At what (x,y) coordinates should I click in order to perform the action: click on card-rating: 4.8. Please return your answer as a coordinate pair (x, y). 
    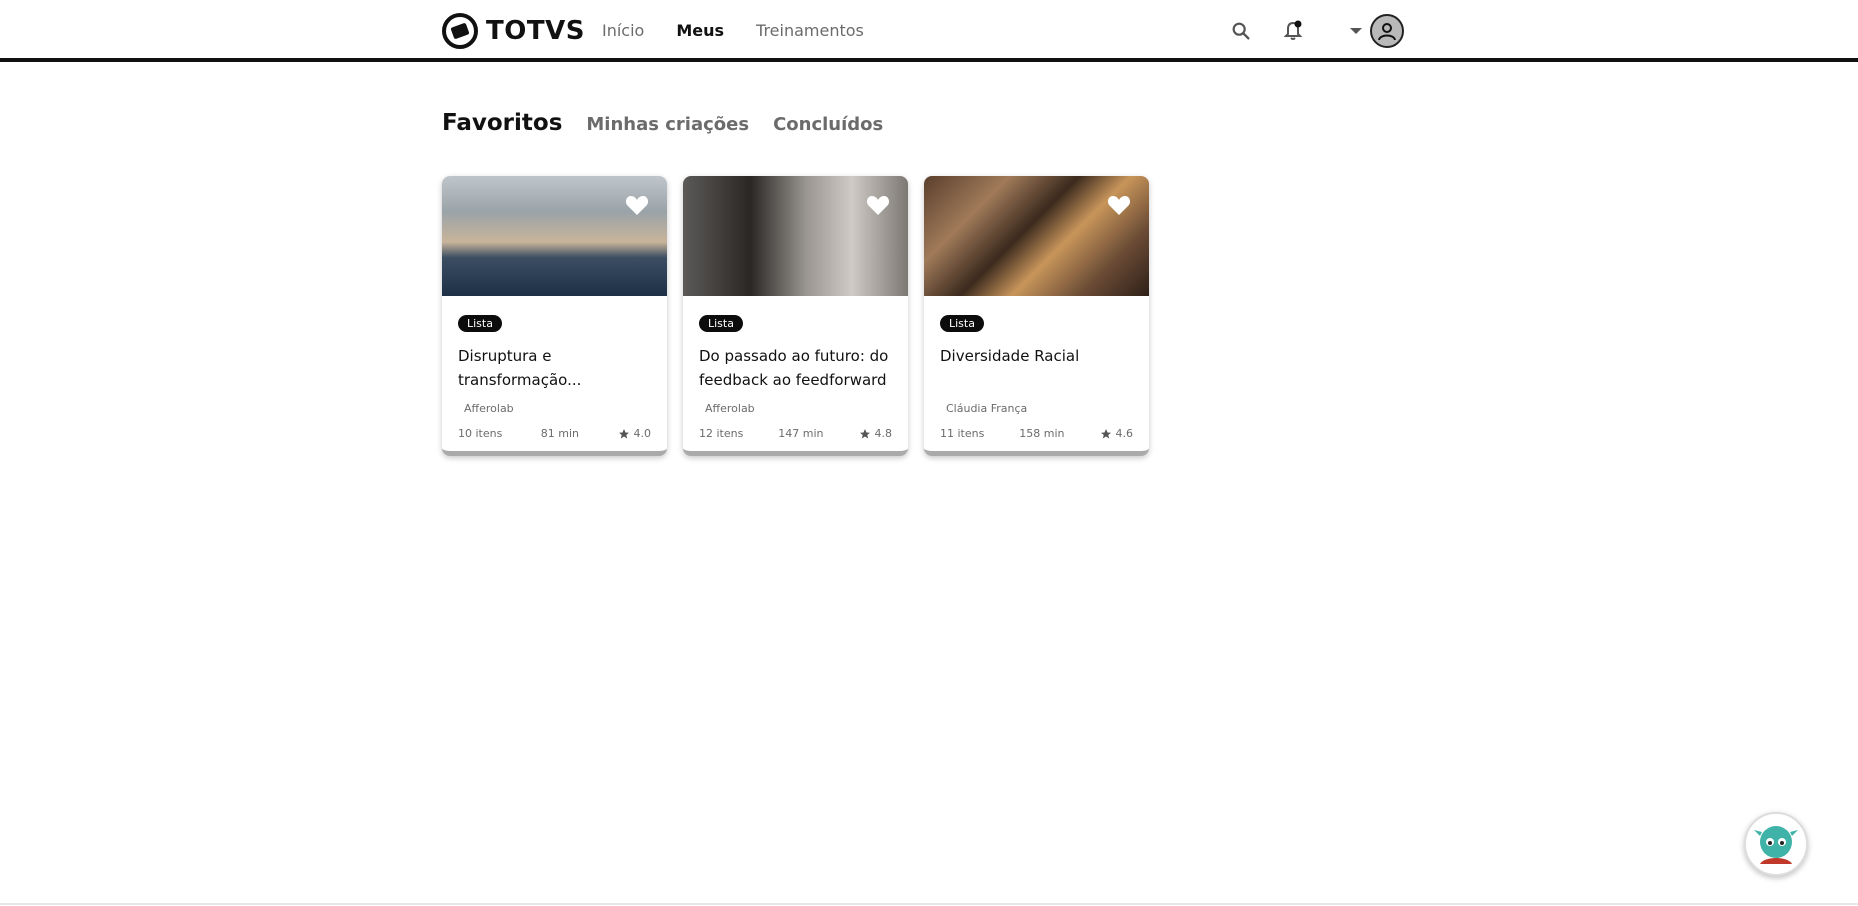
    Looking at the image, I should click on (876, 433).